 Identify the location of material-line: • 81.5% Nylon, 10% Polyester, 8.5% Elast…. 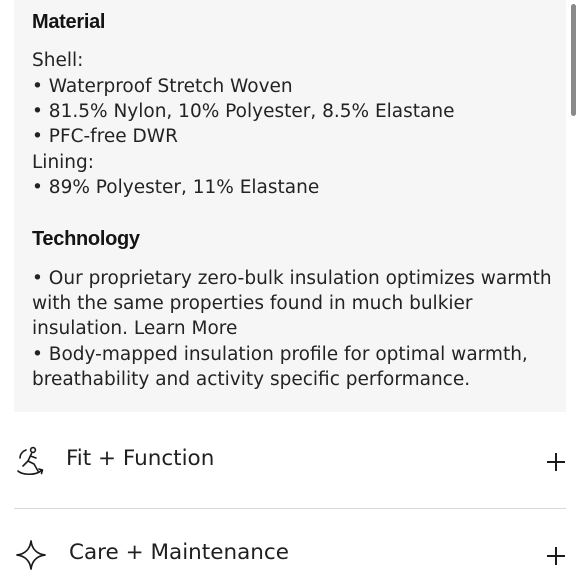
(243, 111).